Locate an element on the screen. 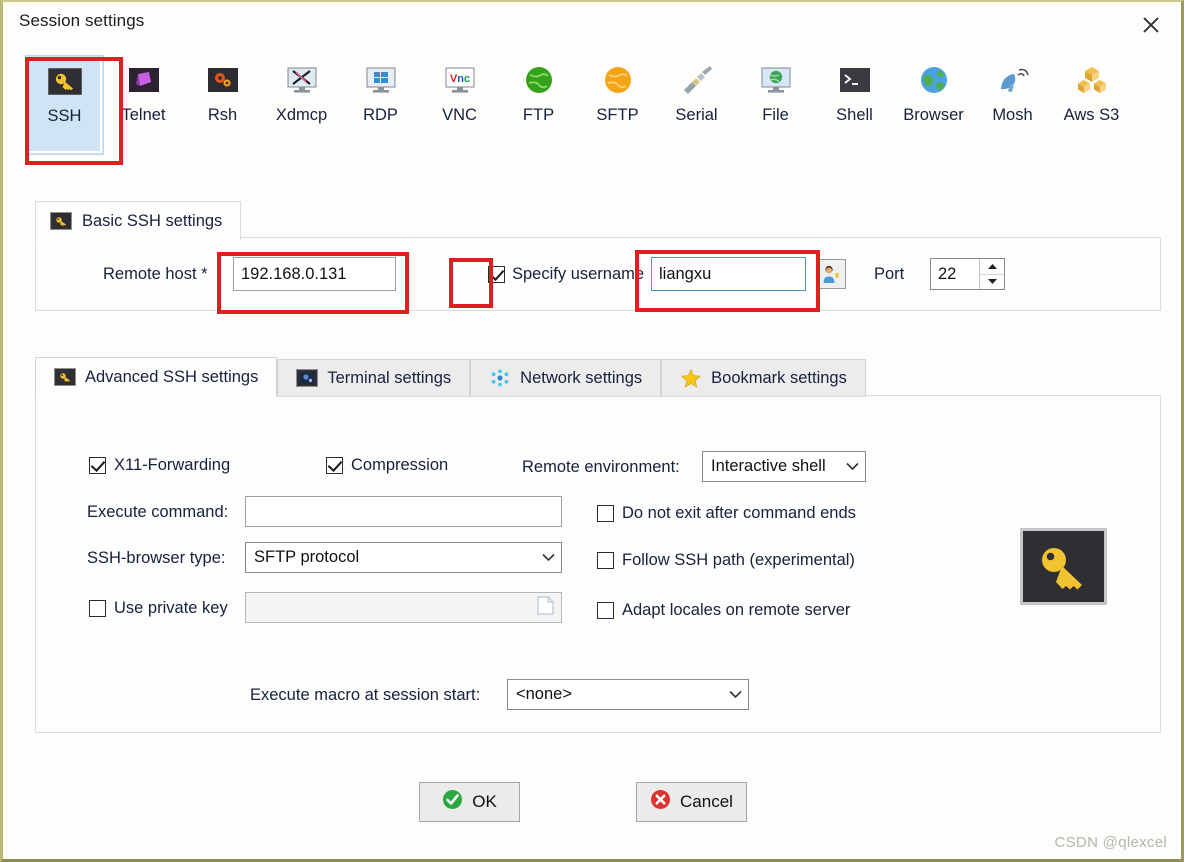 This screenshot has width=1184, height=862. protocol-label: Browser is located at coordinates (933, 115).